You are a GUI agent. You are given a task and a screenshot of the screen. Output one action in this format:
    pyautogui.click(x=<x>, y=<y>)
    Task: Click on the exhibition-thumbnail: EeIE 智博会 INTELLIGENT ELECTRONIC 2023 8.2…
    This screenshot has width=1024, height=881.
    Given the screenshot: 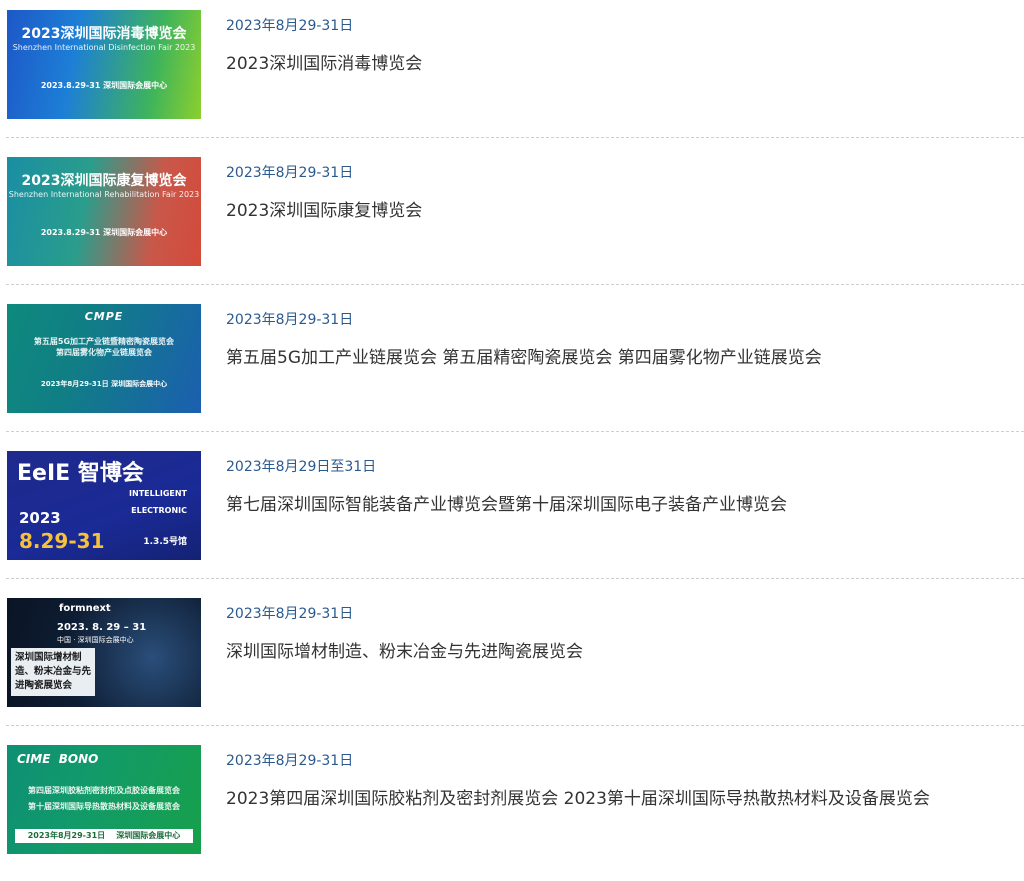 What is the action you would take?
    pyautogui.click(x=104, y=505)
    